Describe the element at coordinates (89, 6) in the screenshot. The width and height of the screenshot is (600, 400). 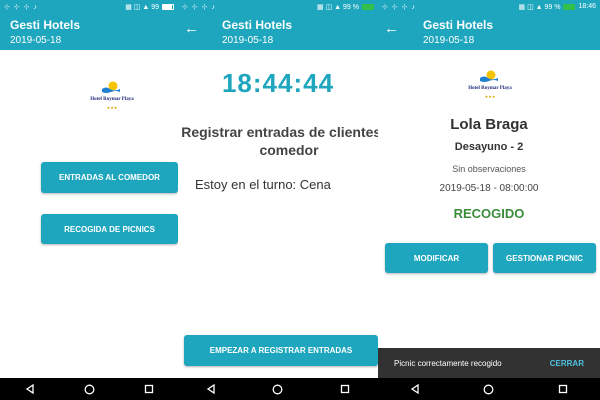
I see `status-bar: ⊹ ⊹ ⊹ ♪ ▦ ◫ ▲ 99` at that location.